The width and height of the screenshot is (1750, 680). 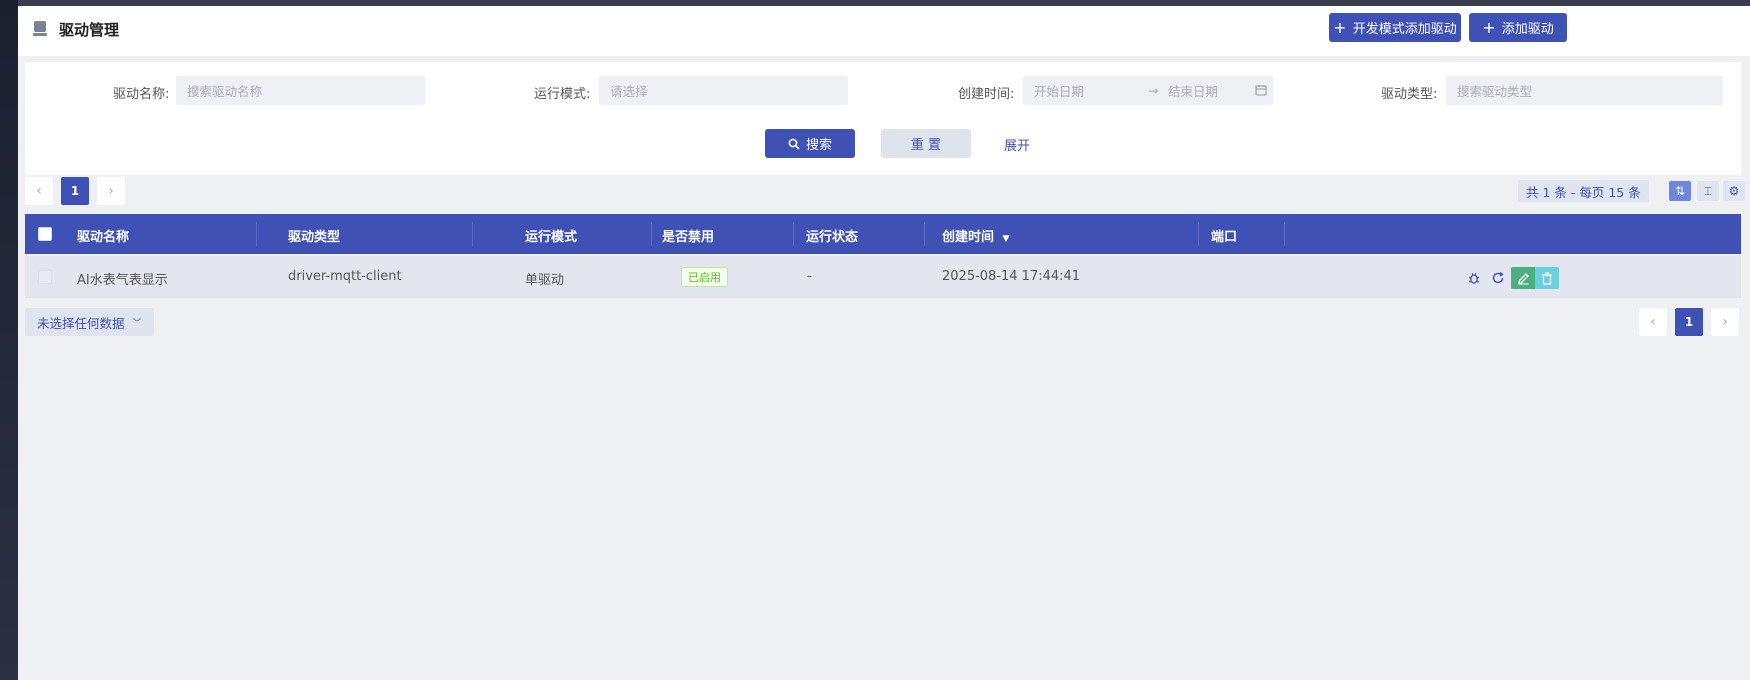 I want to click on status-badge: 已启用, so click(x=704, y=277).